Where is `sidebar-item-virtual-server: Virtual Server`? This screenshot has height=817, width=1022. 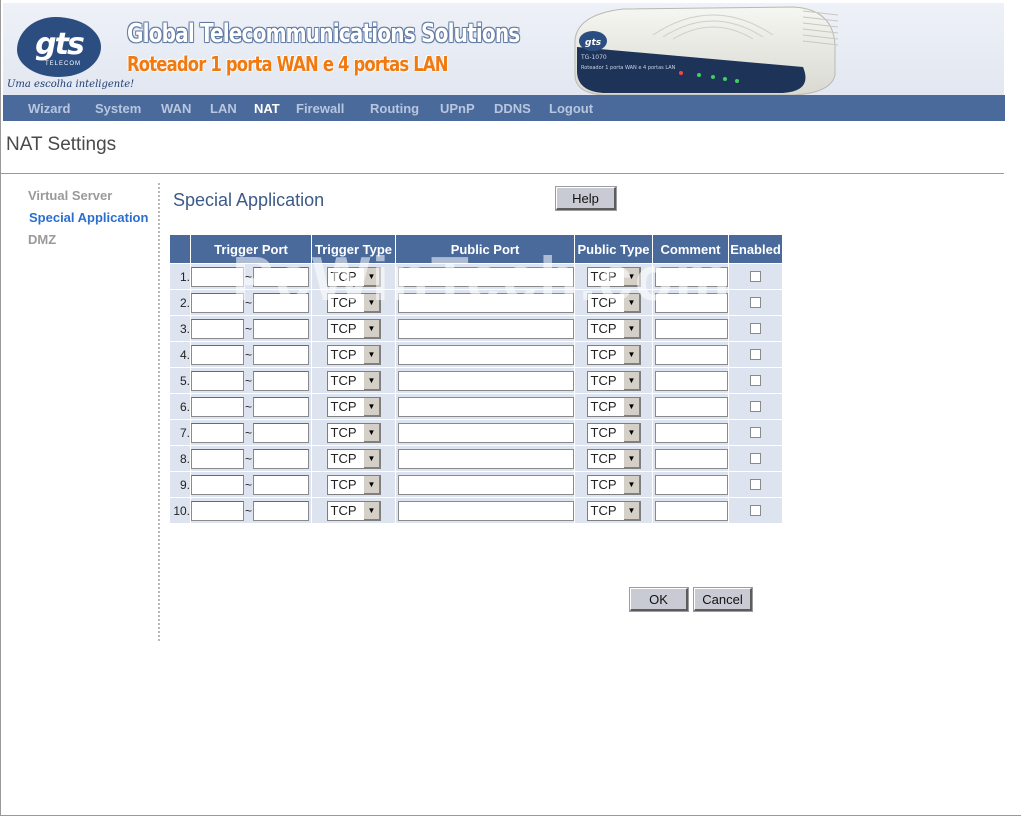 sidebar-item-virtual-server: Virtual Server is located at coordinates (70, 195).